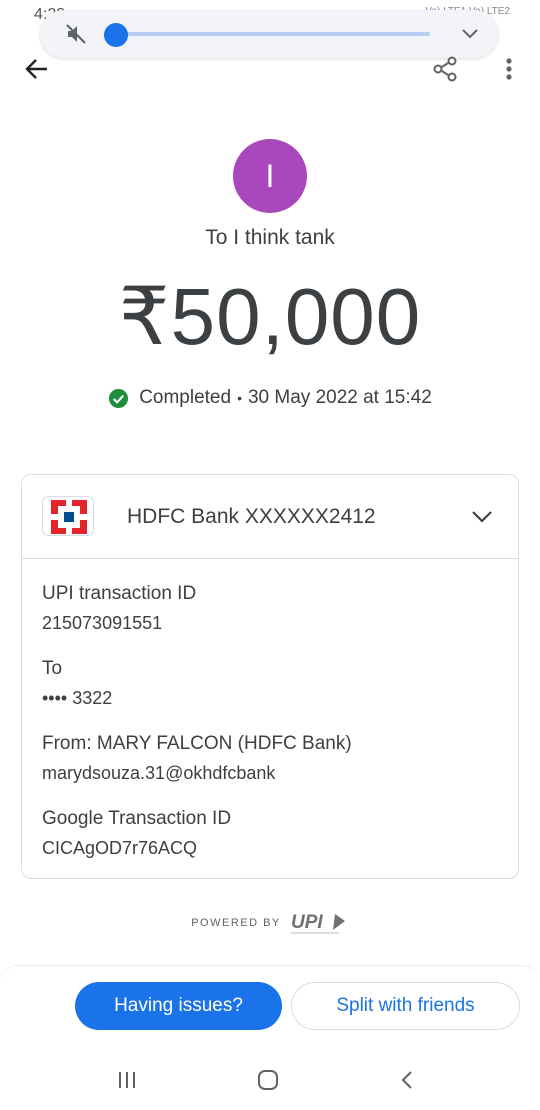 The image size is (540, 1110). I want to click on detail-value: CICAgOD7r76ACQ, so click(136, 848).